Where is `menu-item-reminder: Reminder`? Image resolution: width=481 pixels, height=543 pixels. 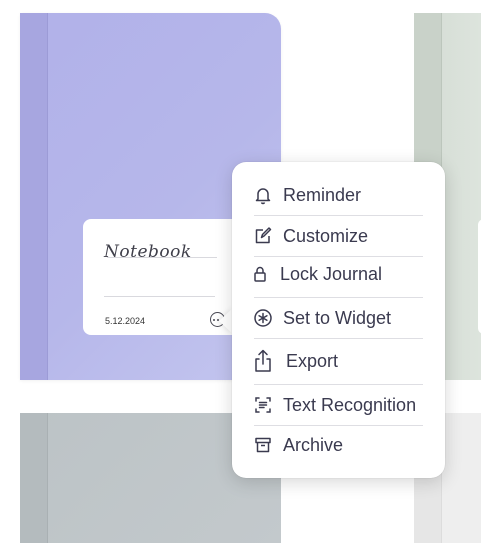 menu-item-reminder: Reminder is located at coordinates (337, 195).